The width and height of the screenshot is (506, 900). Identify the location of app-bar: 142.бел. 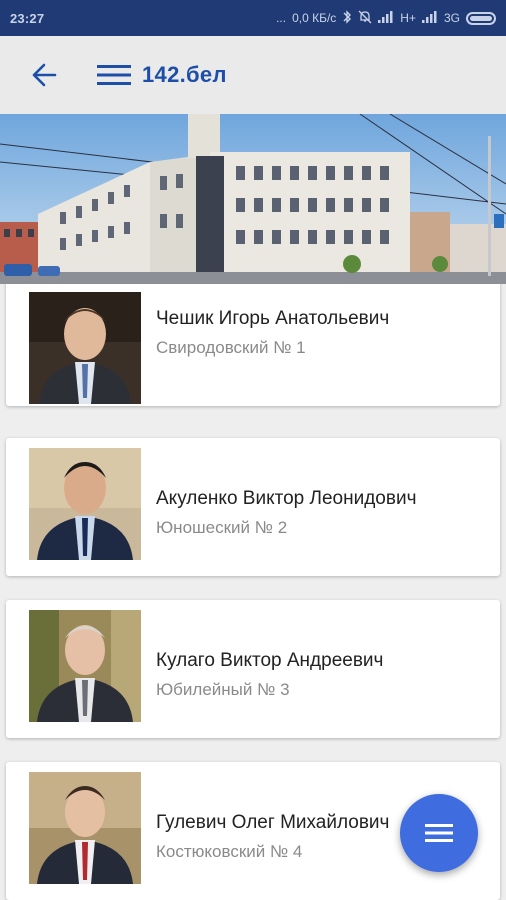
(253, 75).